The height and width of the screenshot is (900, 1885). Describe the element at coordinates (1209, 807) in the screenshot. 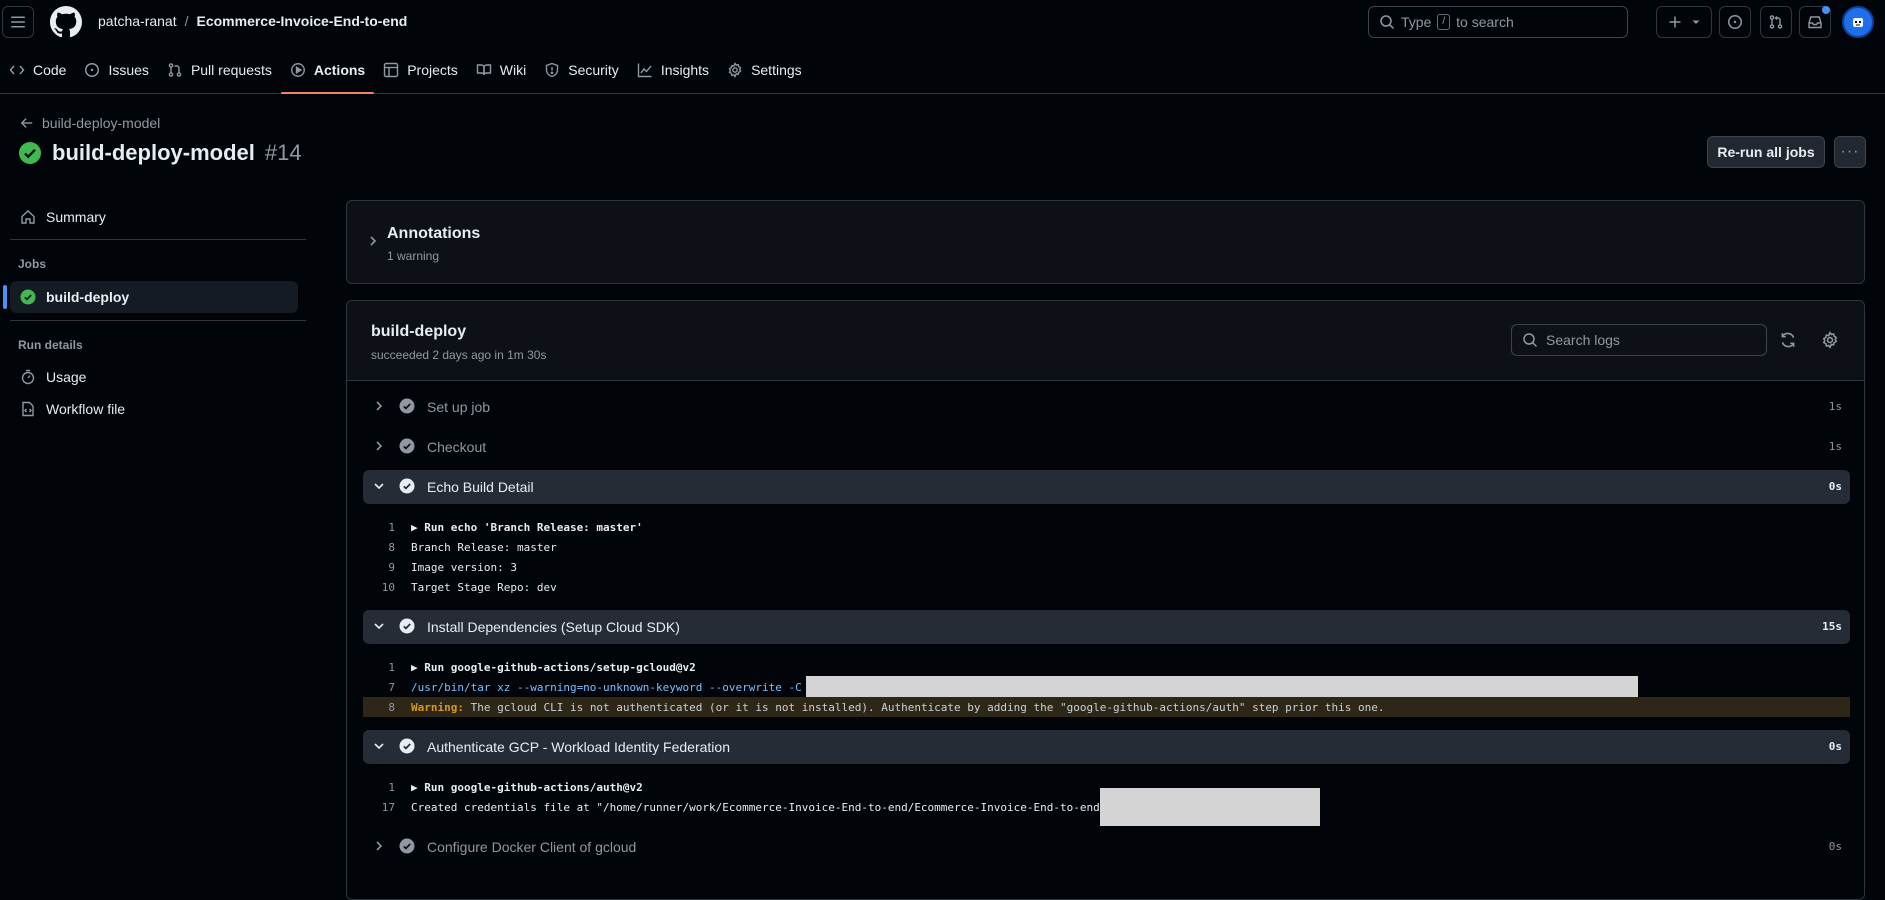

I see `redacted-block` at that location.